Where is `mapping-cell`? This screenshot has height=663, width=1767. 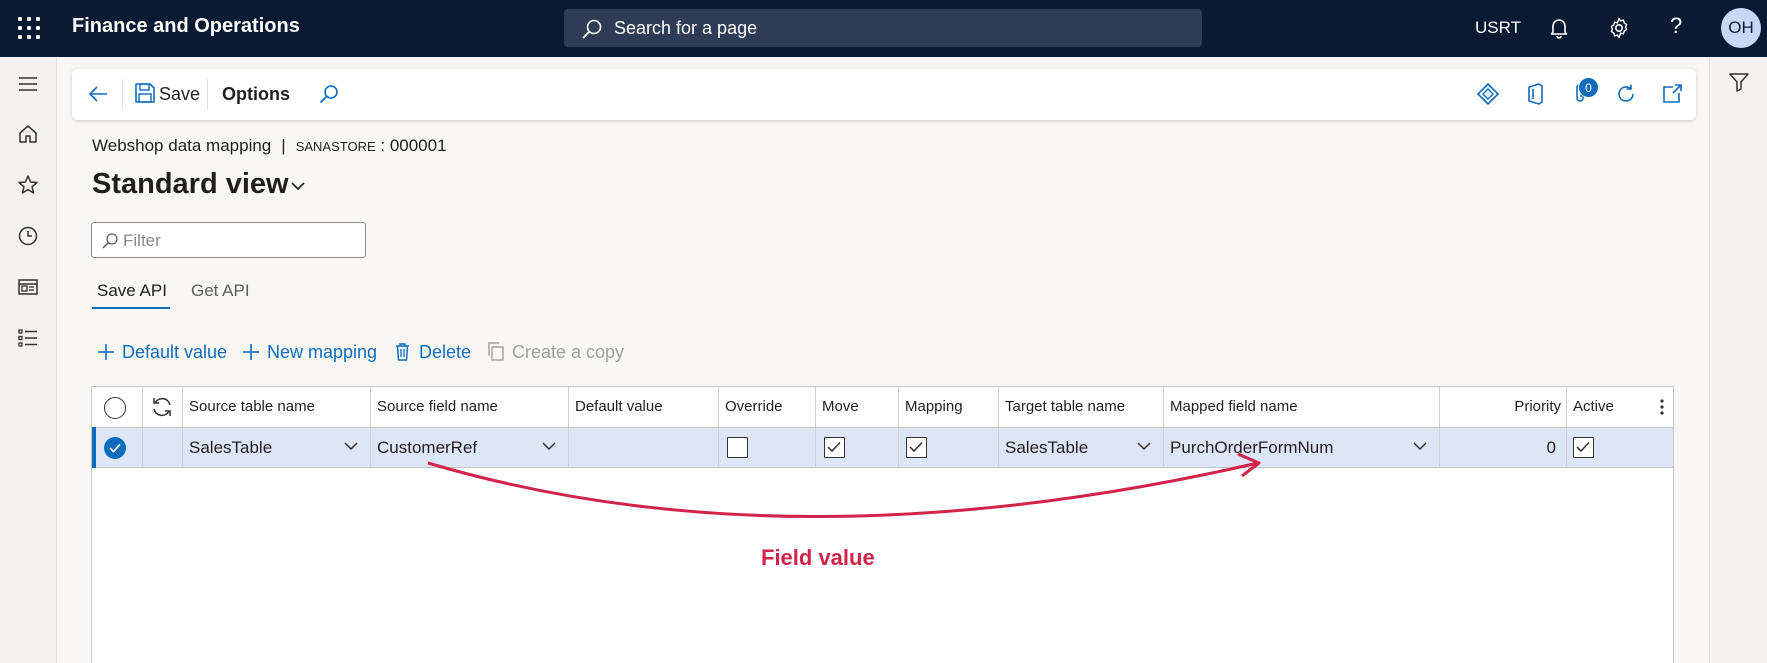 mapping-cell is located at coordinates (949, 447).